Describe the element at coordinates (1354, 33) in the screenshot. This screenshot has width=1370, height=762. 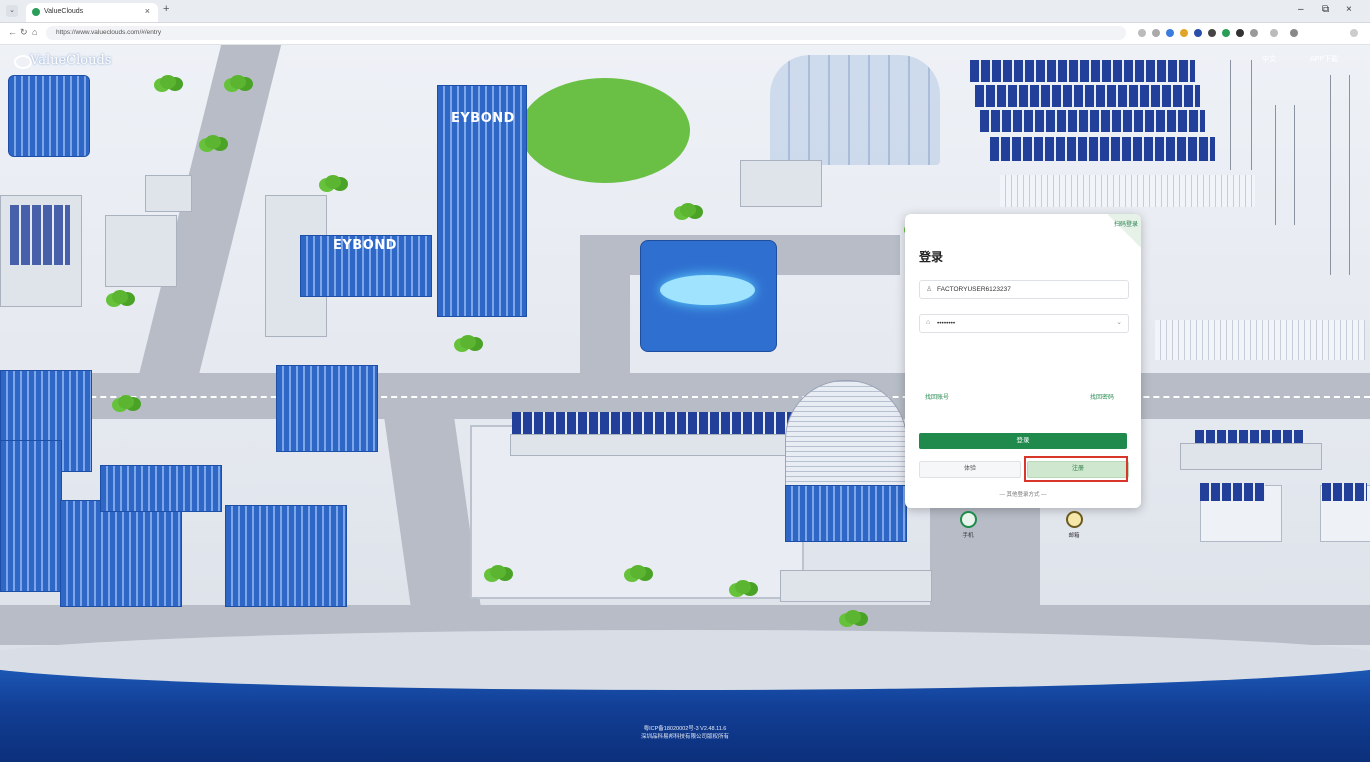
I see `more-icon` at that location.